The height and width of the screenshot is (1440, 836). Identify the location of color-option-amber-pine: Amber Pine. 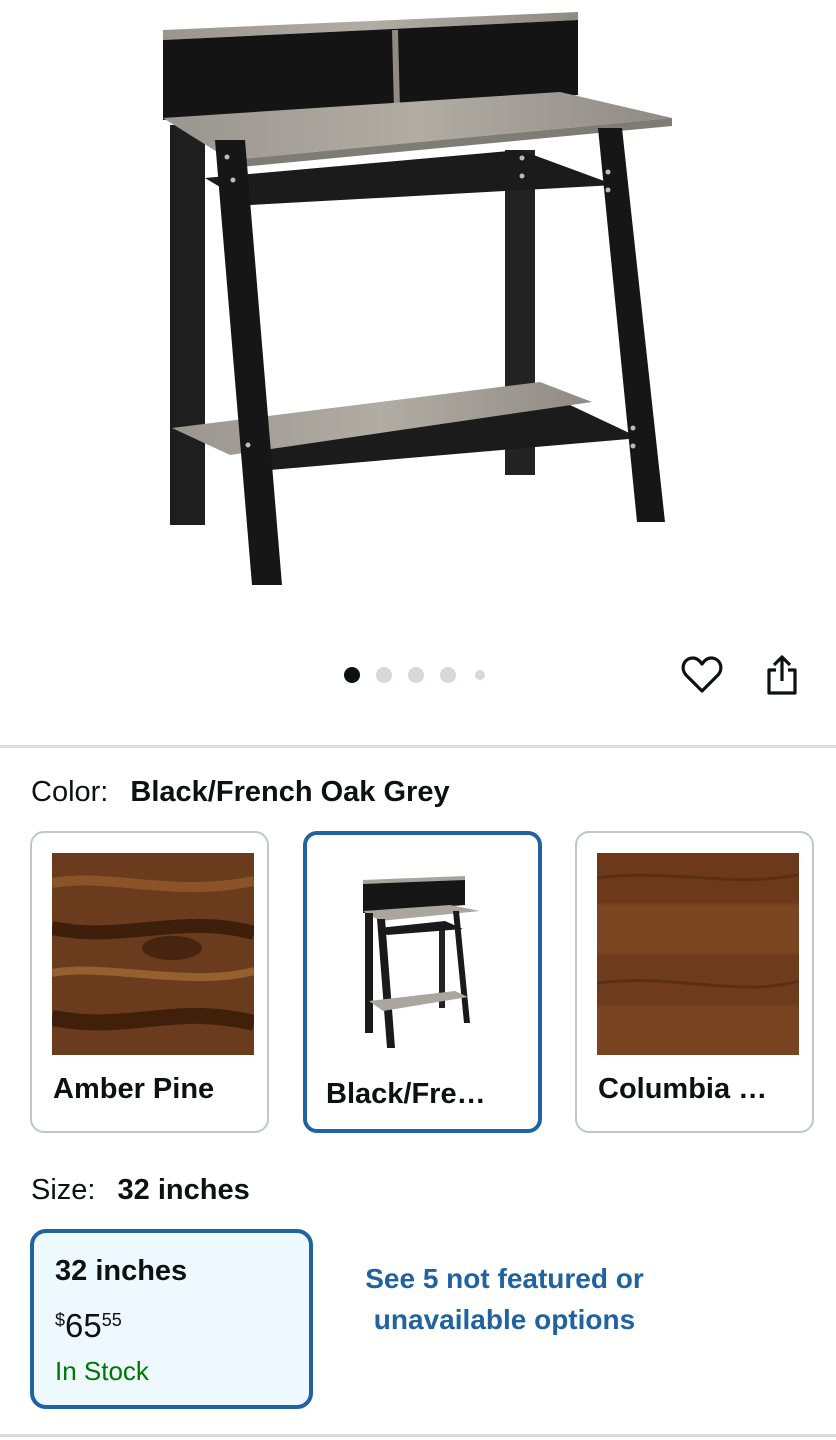
(149, 982).